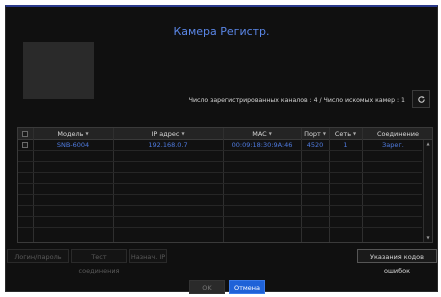 The image size is (441, 297). I want to click on header-port: Порт ▼, so click(315, 134).